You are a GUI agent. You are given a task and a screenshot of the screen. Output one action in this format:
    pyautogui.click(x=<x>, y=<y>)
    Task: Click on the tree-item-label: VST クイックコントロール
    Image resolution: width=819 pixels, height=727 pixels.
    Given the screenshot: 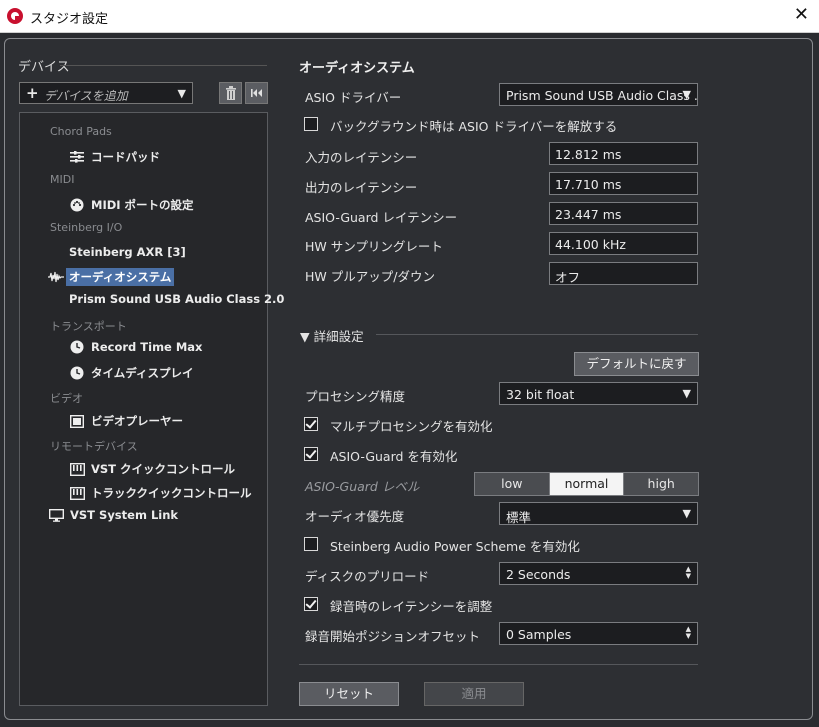 What is the action you would take?
    pyautogui.click(x=163, y=469)
    